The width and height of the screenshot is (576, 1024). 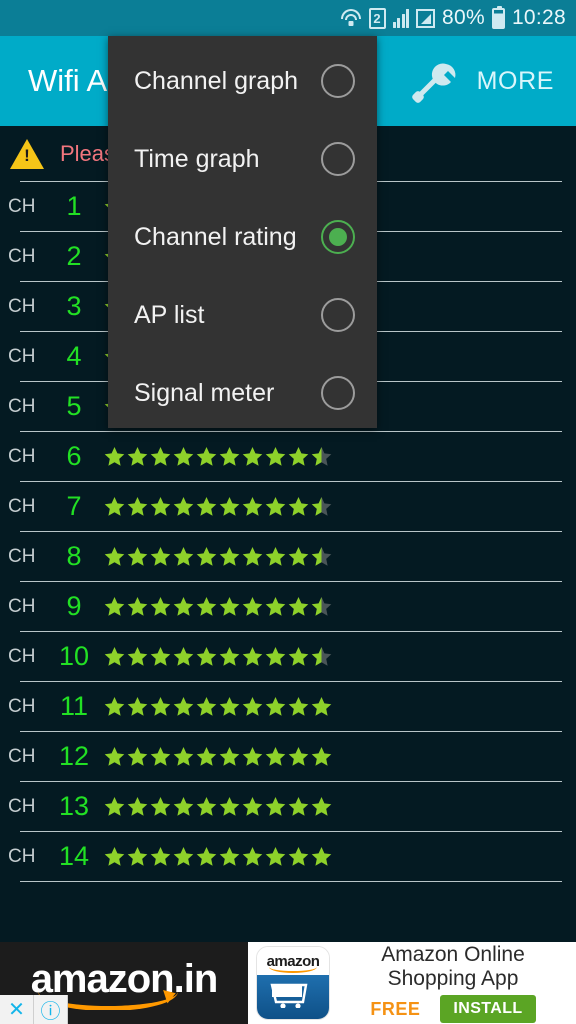 I want to click on table-row: CH 9, so click(x=288, y=606).